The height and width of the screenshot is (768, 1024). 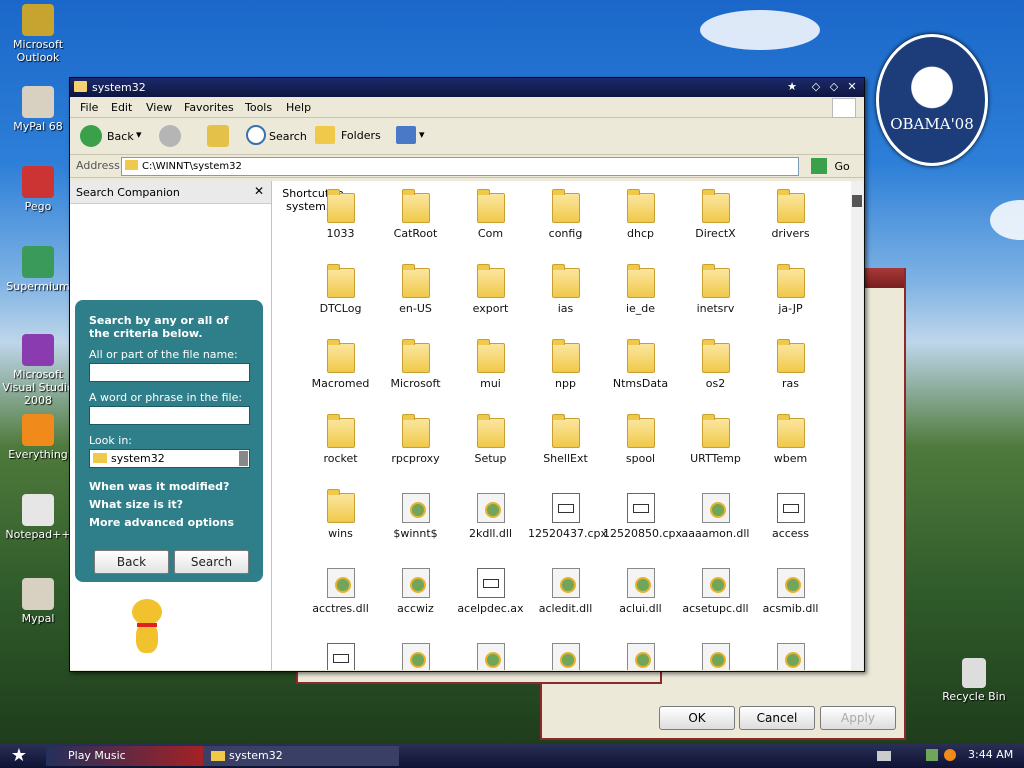 What do you see at coordinates (121, 107) in the screenshot?
I see `menu-edit: Edit` at bounding box center [121, 107].